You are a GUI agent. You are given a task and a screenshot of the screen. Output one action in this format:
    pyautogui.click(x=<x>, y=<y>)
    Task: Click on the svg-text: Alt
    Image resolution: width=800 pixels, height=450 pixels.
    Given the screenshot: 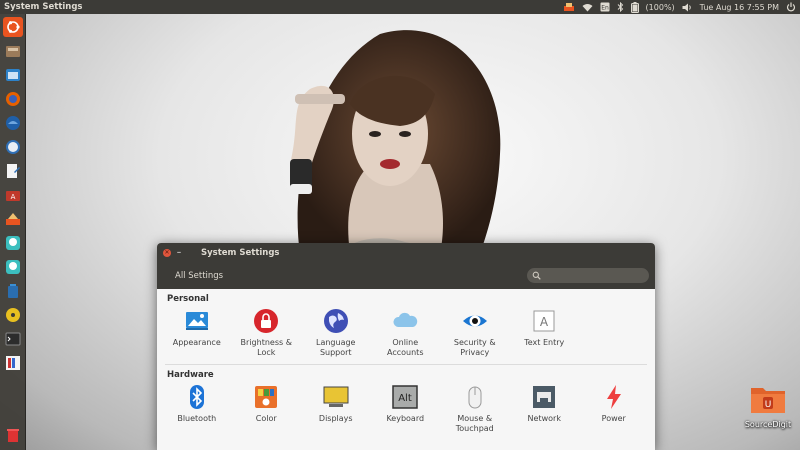 What is the action you would take?
    pyautogui.click(x=405, y=398)
    